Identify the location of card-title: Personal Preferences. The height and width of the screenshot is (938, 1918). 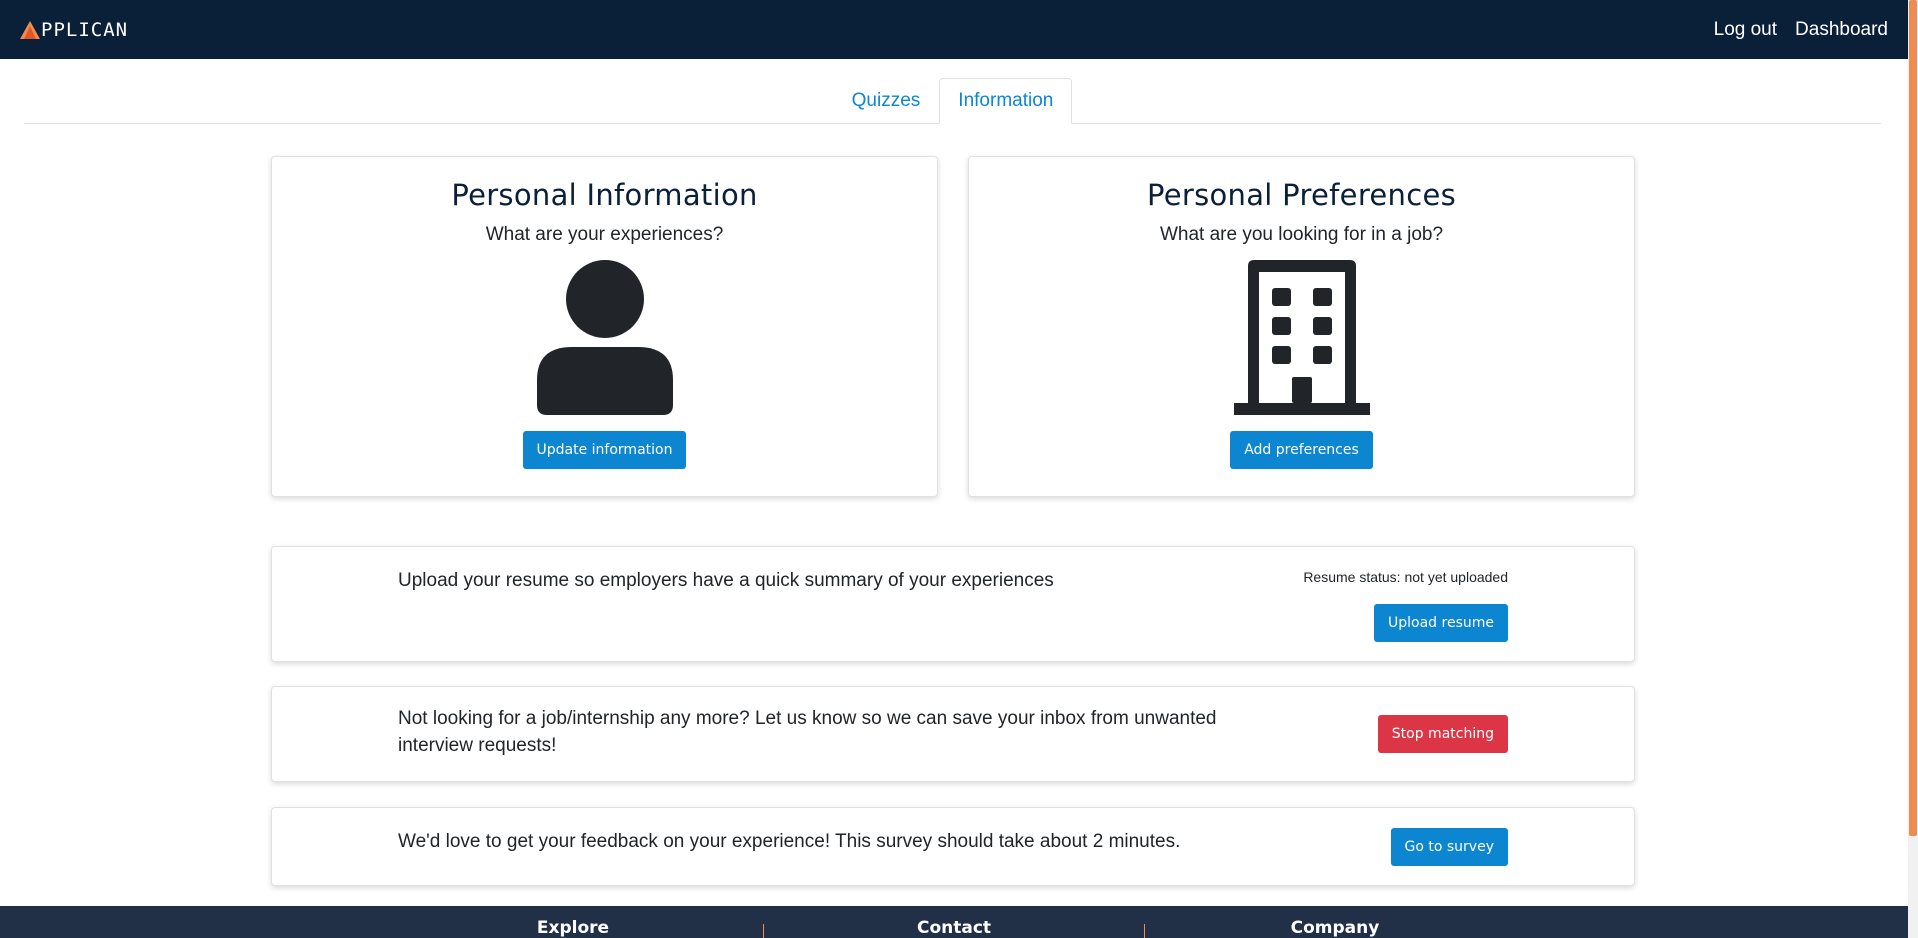
(1301, 195).